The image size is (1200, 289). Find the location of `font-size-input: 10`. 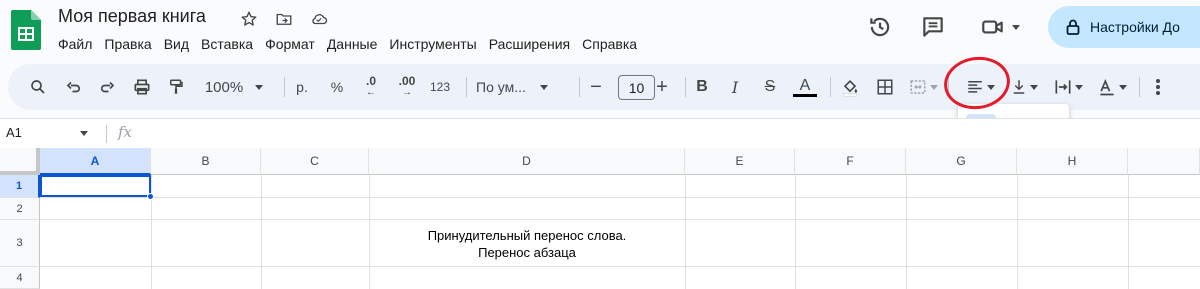

font-size-input: 10 is located at coordinates (636, 87).